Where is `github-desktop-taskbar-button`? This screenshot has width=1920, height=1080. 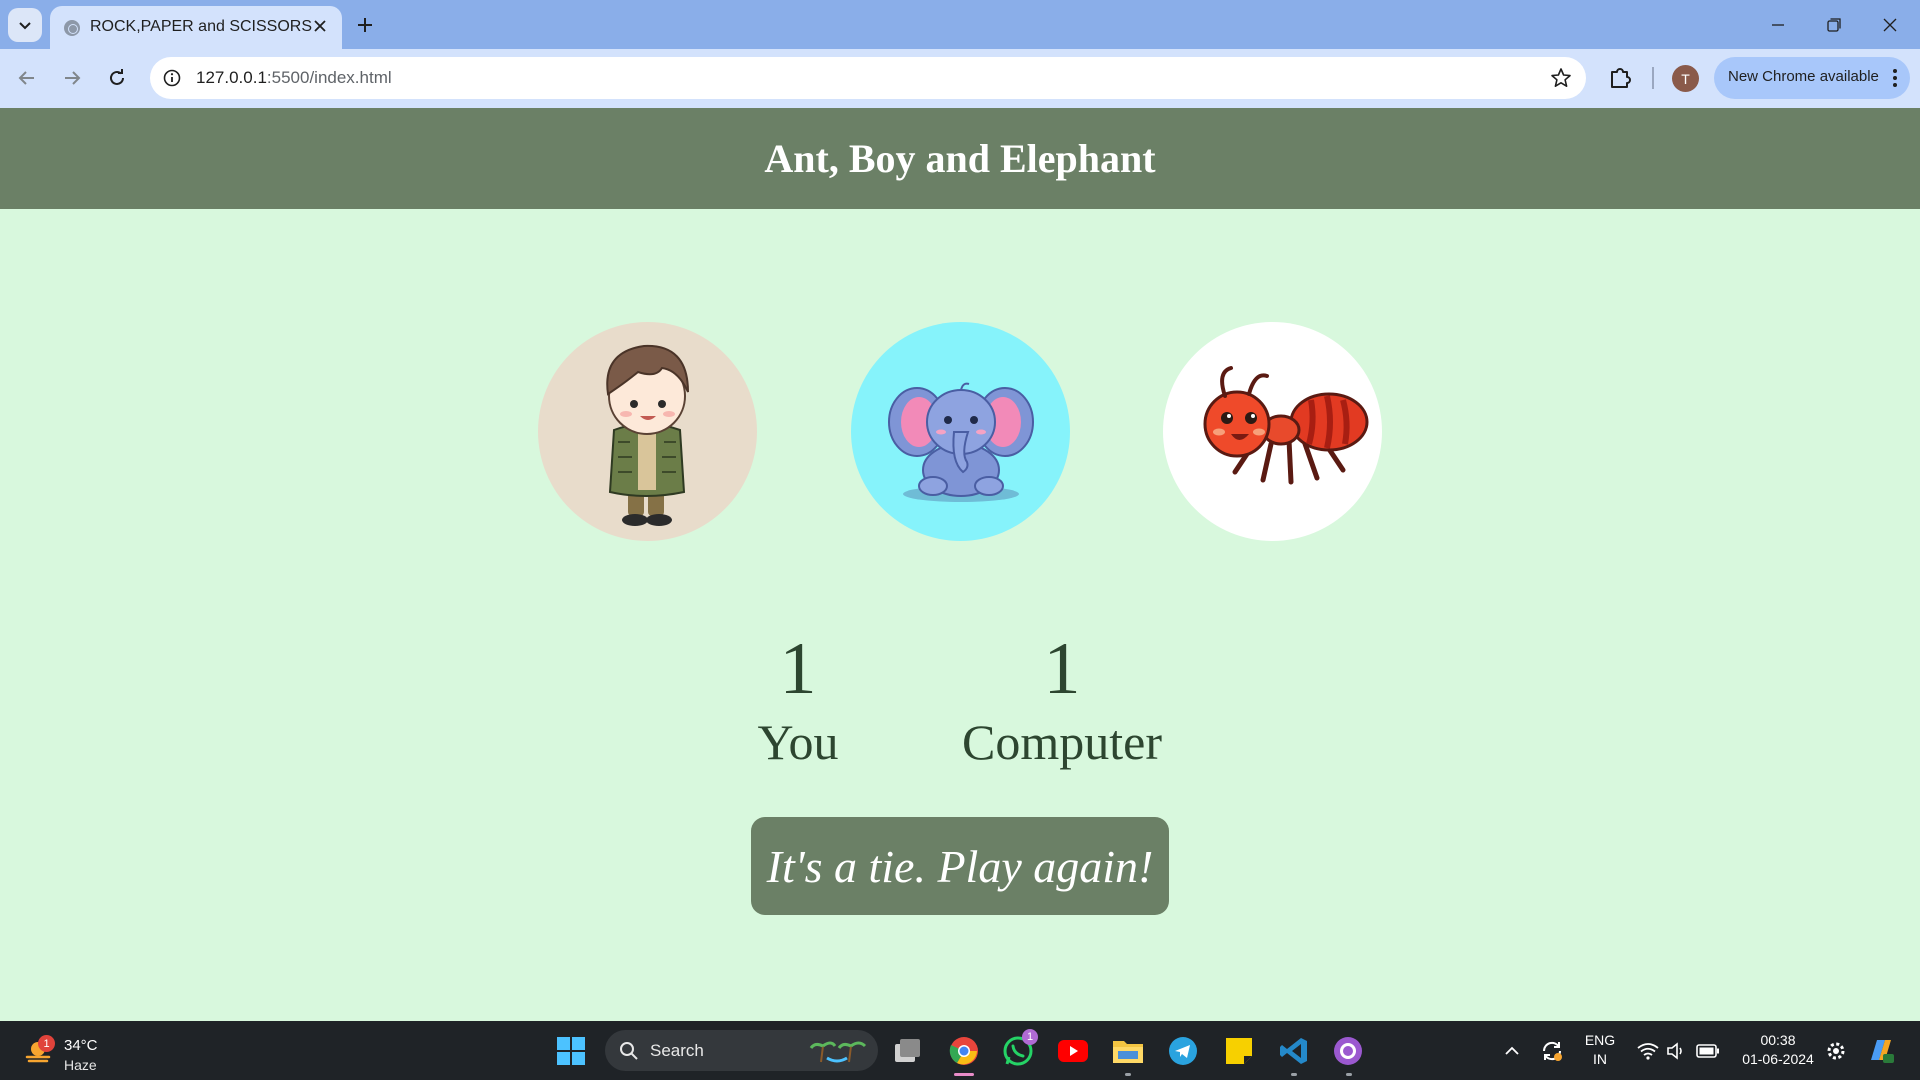
github-desktop-taskbar-button is located at coordinates (1348, 1051).